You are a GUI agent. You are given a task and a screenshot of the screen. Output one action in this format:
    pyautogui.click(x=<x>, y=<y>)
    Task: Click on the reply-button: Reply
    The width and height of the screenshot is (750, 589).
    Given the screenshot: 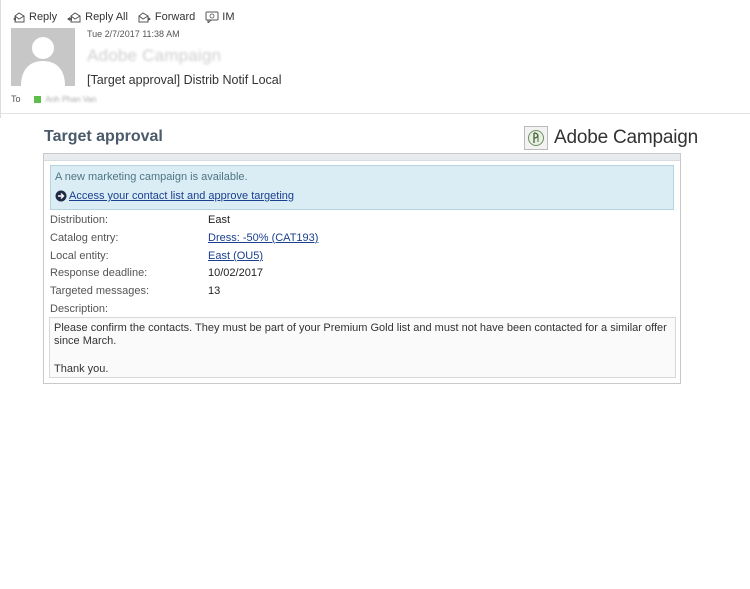 What is the action you would take?
    pyautogui.click(x=34, y=17)
    